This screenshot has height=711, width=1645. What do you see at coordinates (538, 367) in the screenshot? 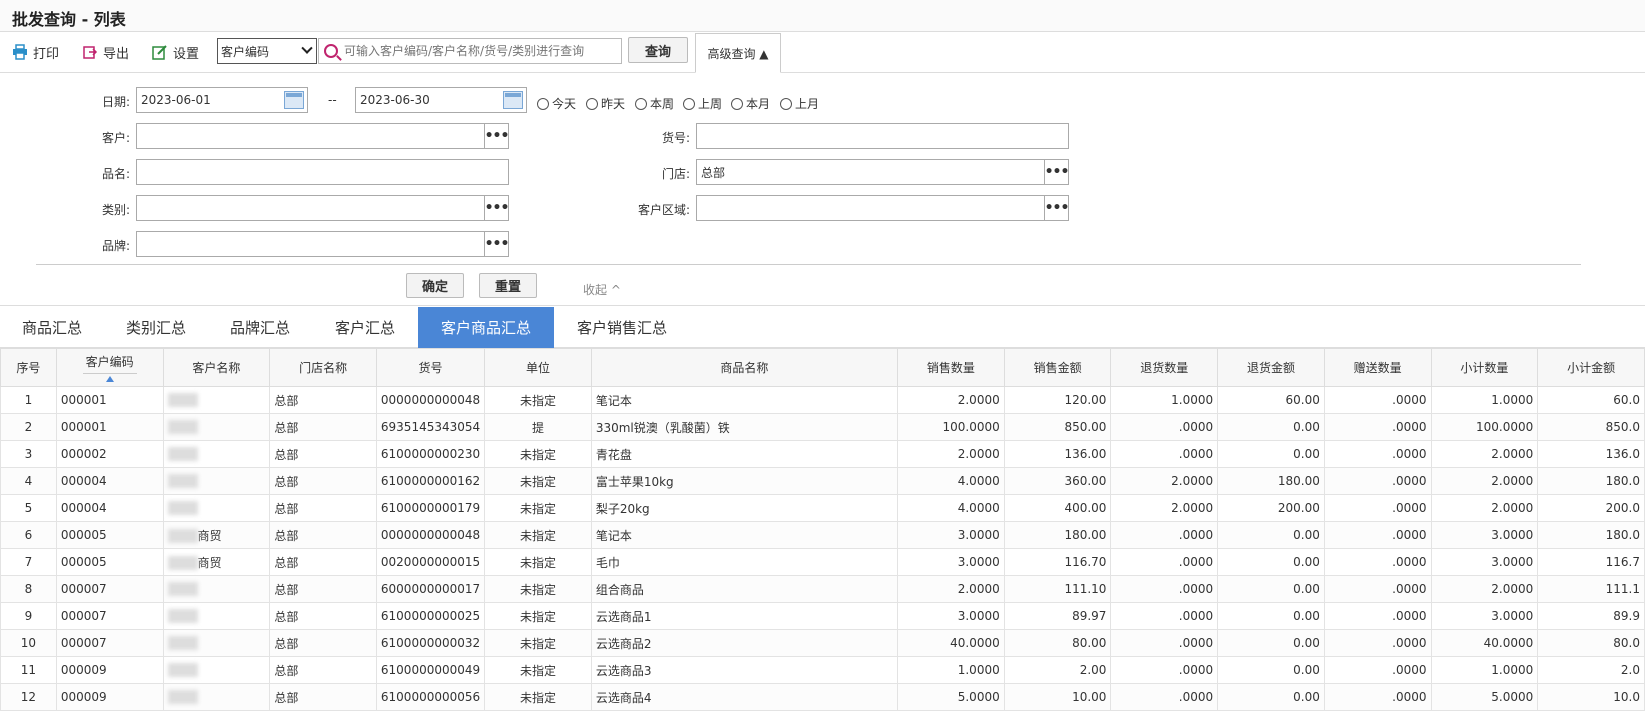
I see `column-header: 单位` at bounding box center [538, 367].